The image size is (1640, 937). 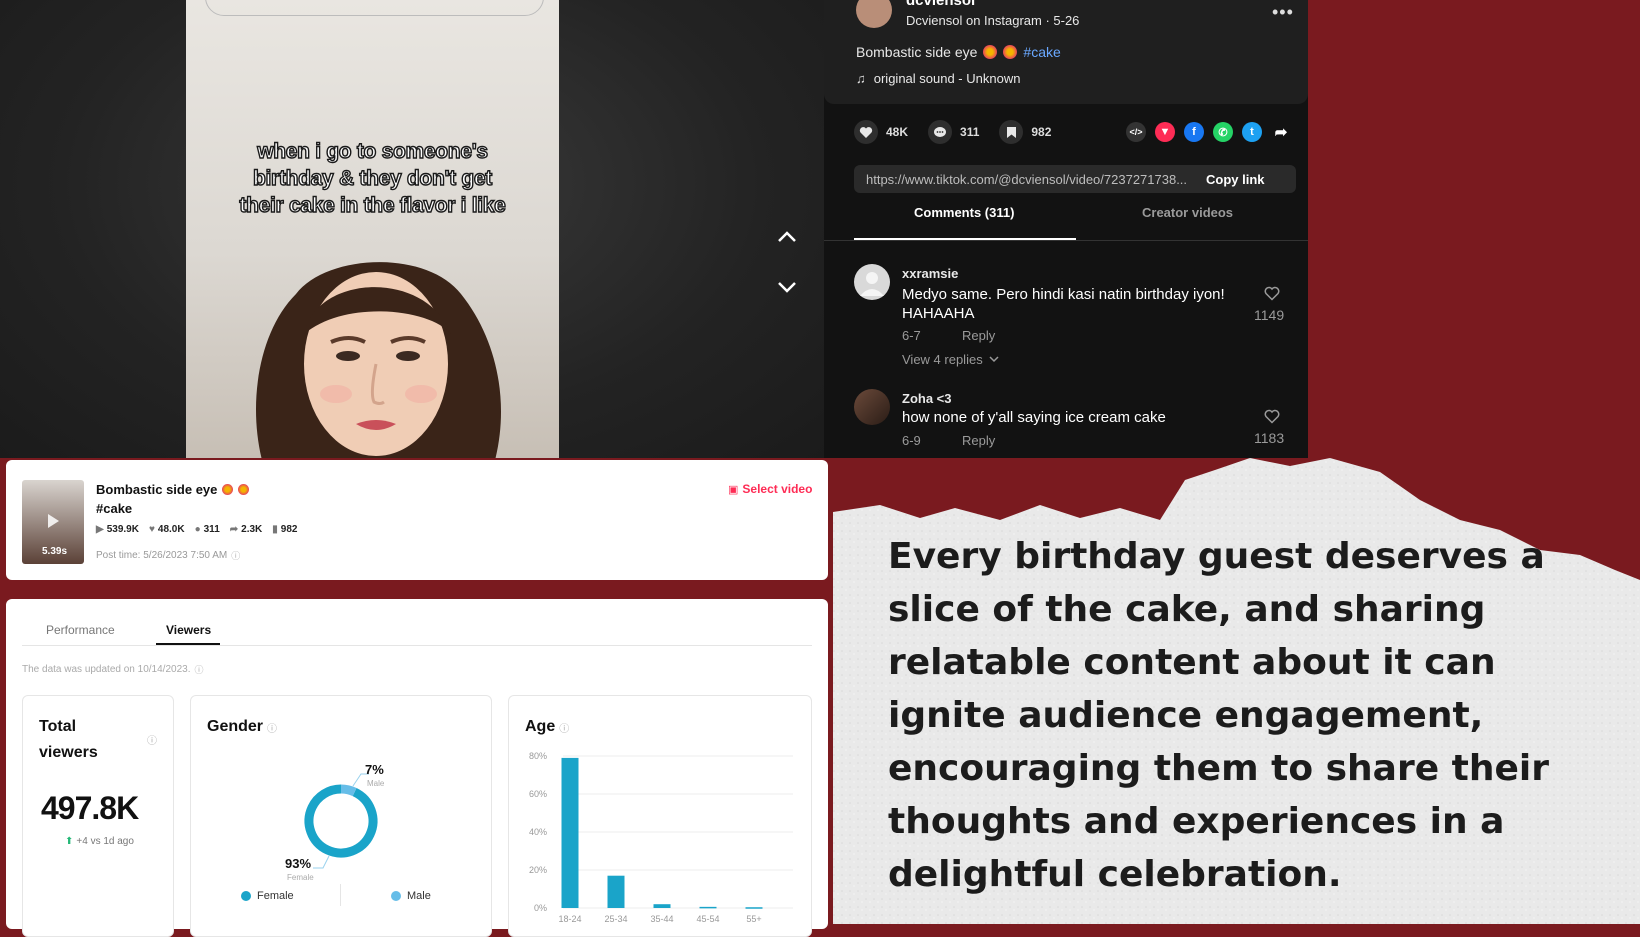 What do you see at coordinates (754, 908) in the screenshot?
I see `age-bar-55+` at bounding box center [754, 908].